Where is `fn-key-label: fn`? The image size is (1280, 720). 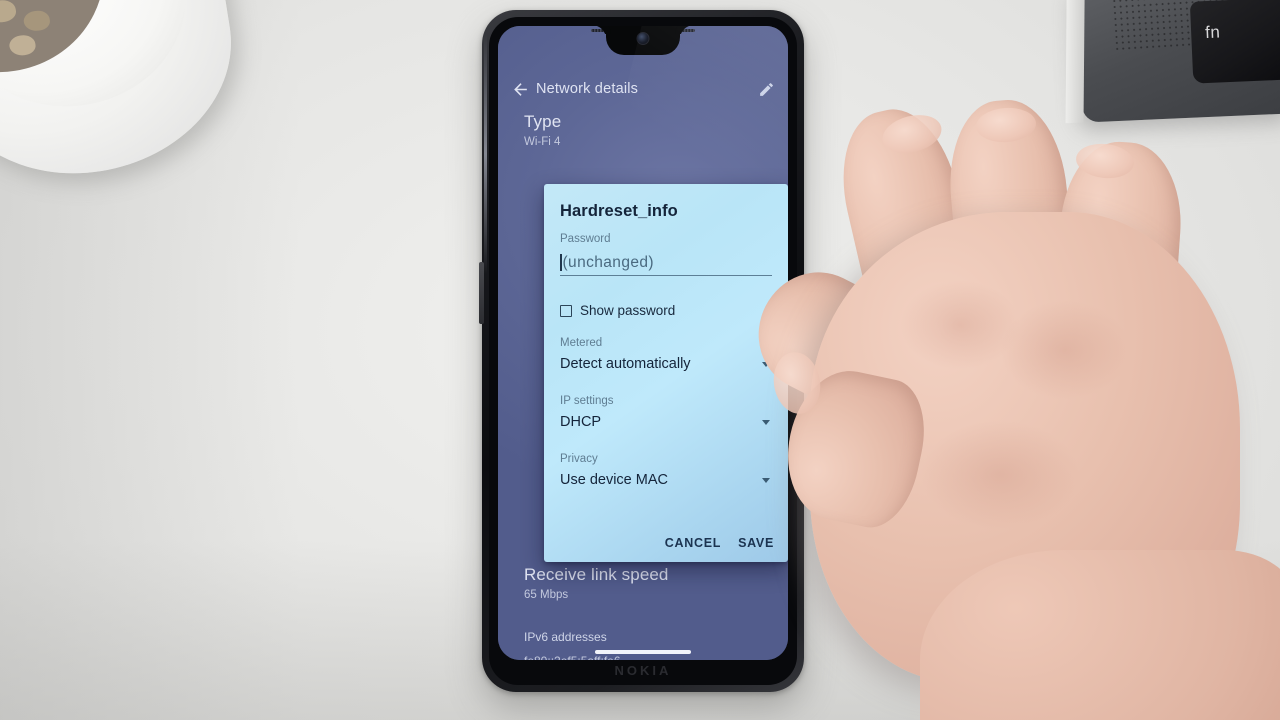 fn-key-label: fn is located at coordinates (1212, 32).